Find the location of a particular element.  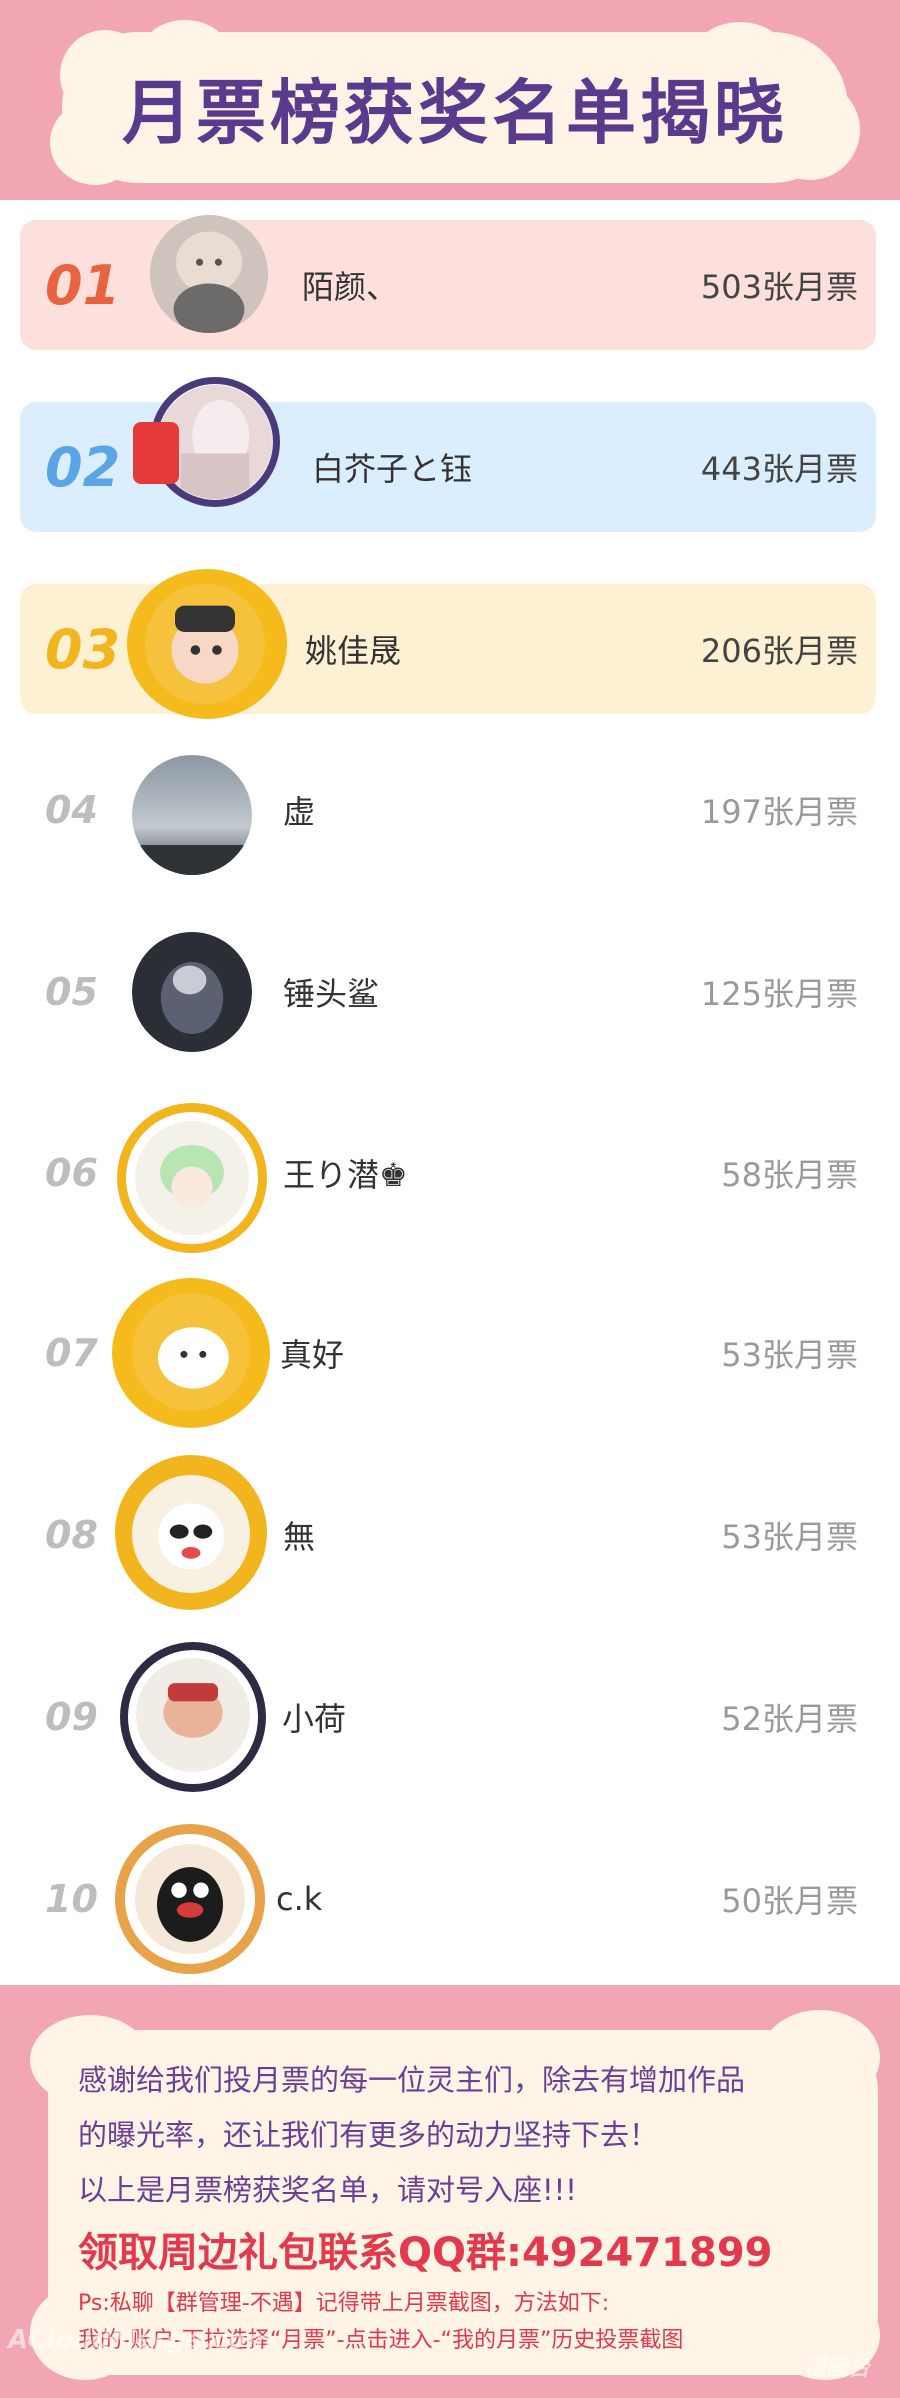

user-name: 真好 is located at coordinates (312, 1355).